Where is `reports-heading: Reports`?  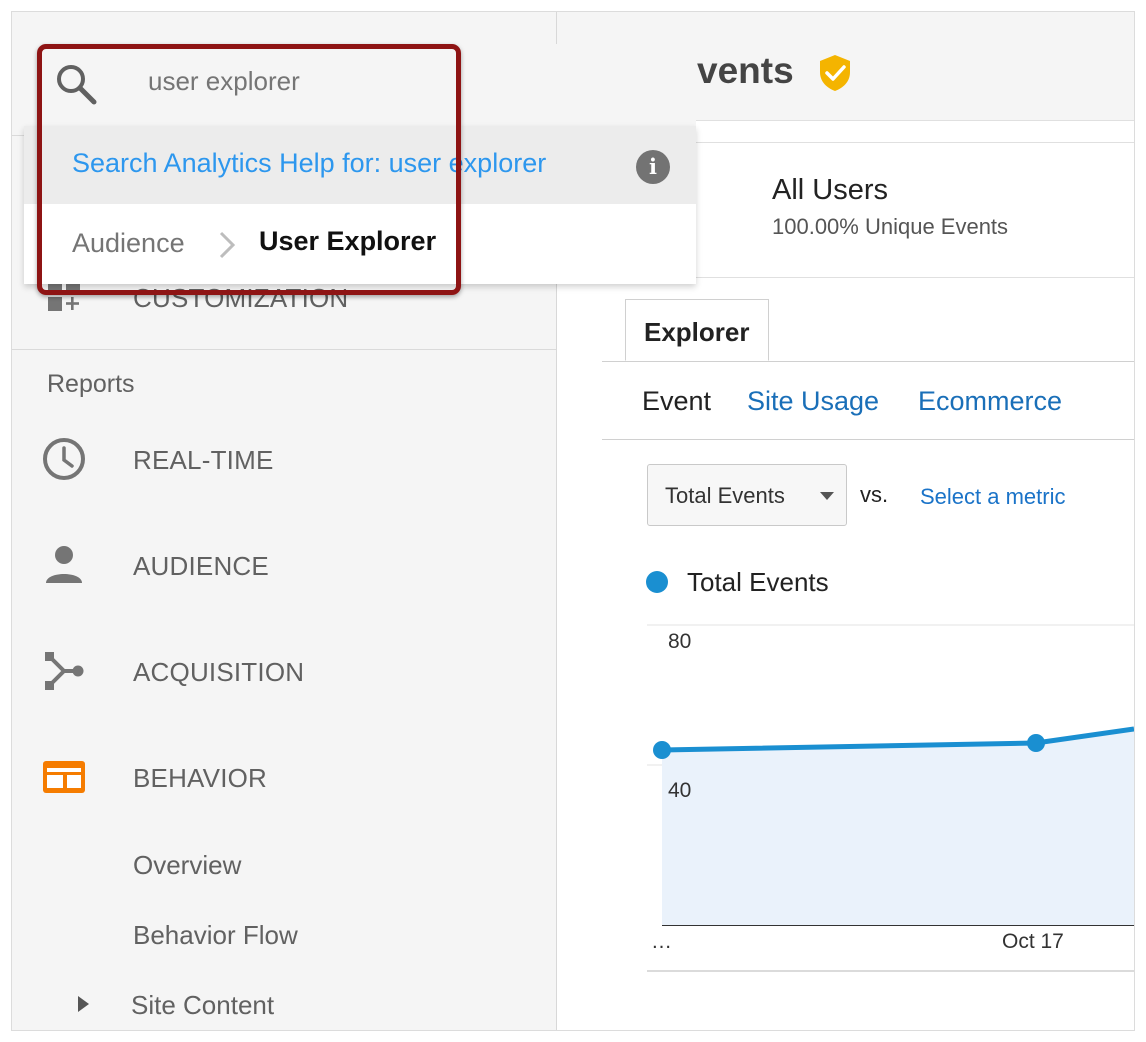
reports-heading: Reports is located at coordinates (91, 384).